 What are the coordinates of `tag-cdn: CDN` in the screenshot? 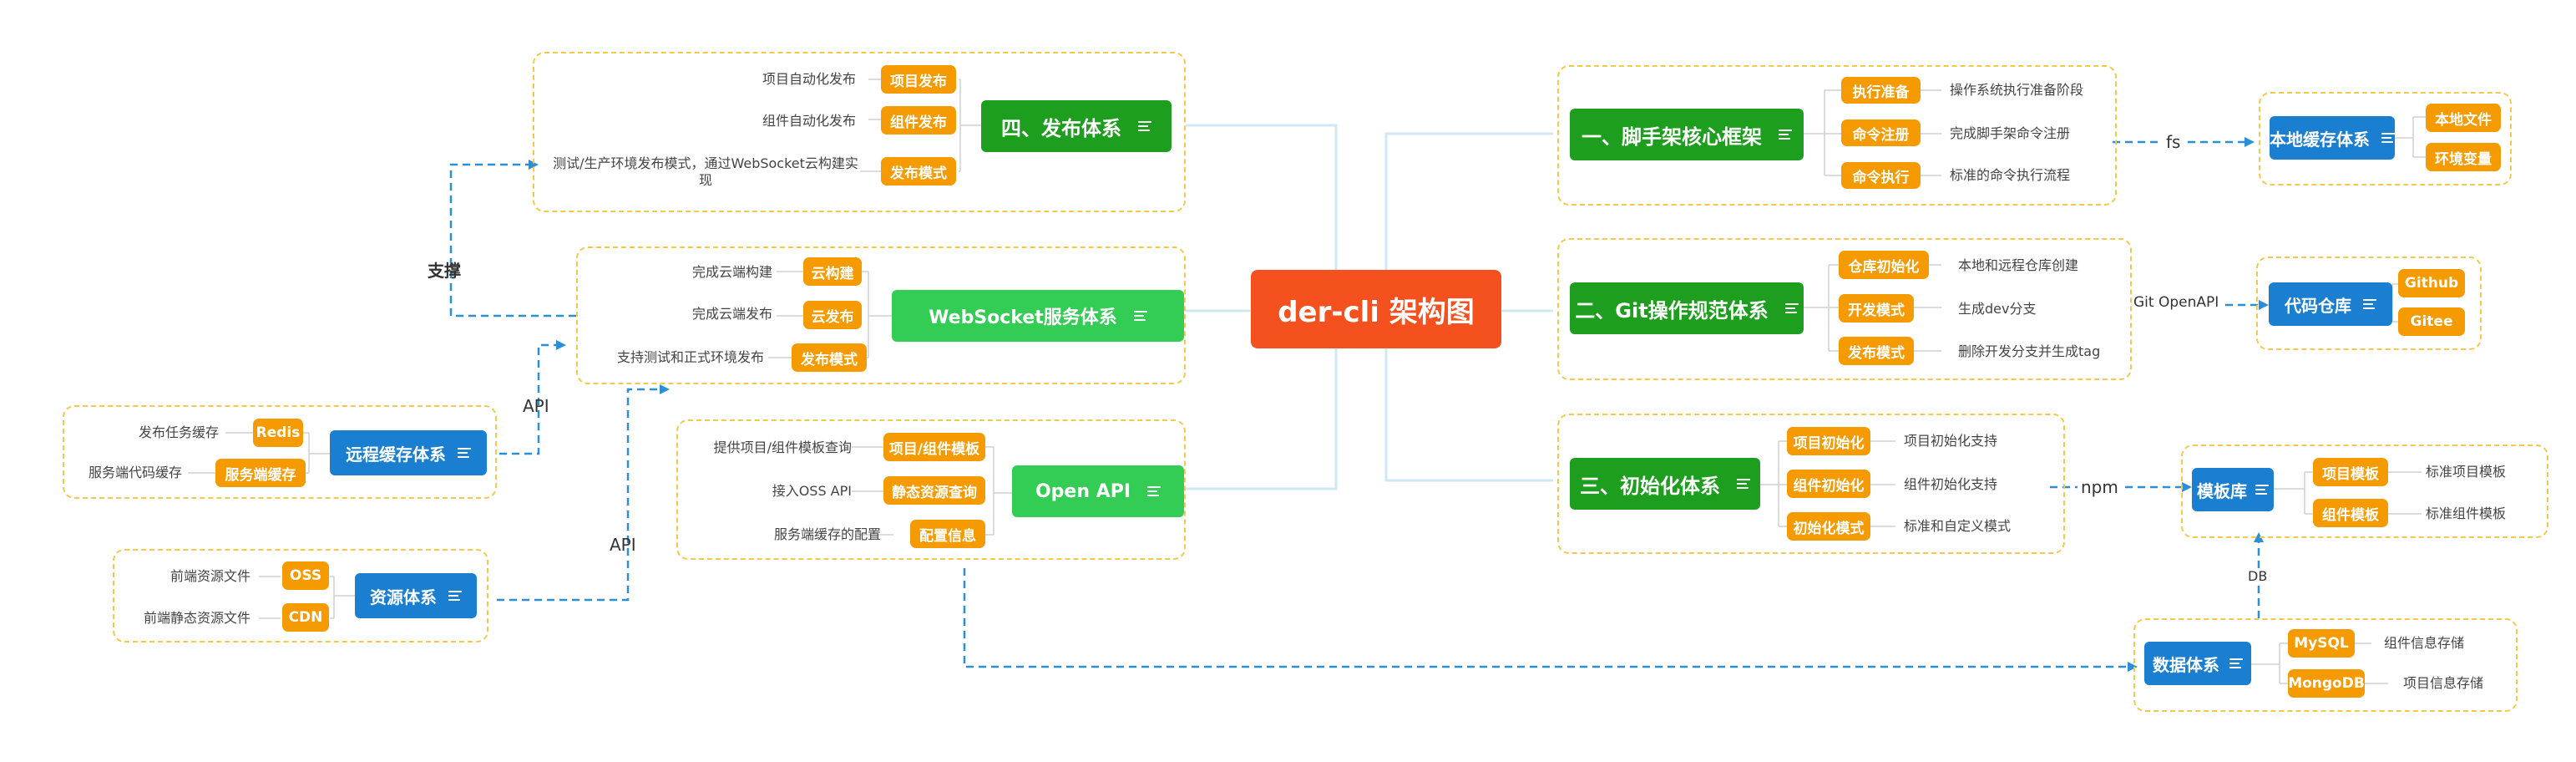 It's located at (305, 618).